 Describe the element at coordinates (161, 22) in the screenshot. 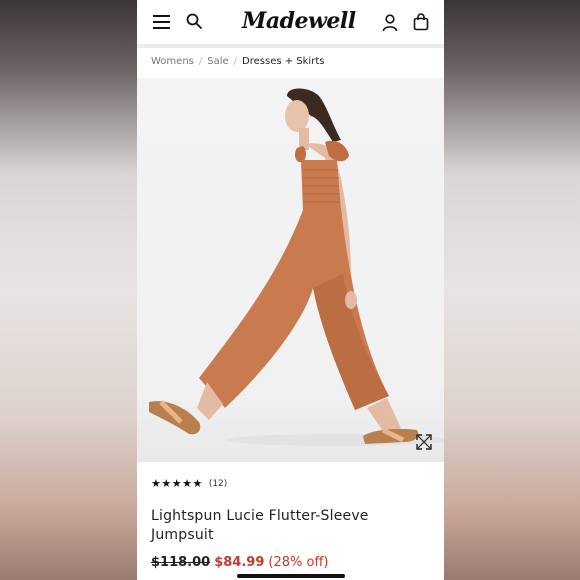

I see `hamburger-menu-icon` at that location.